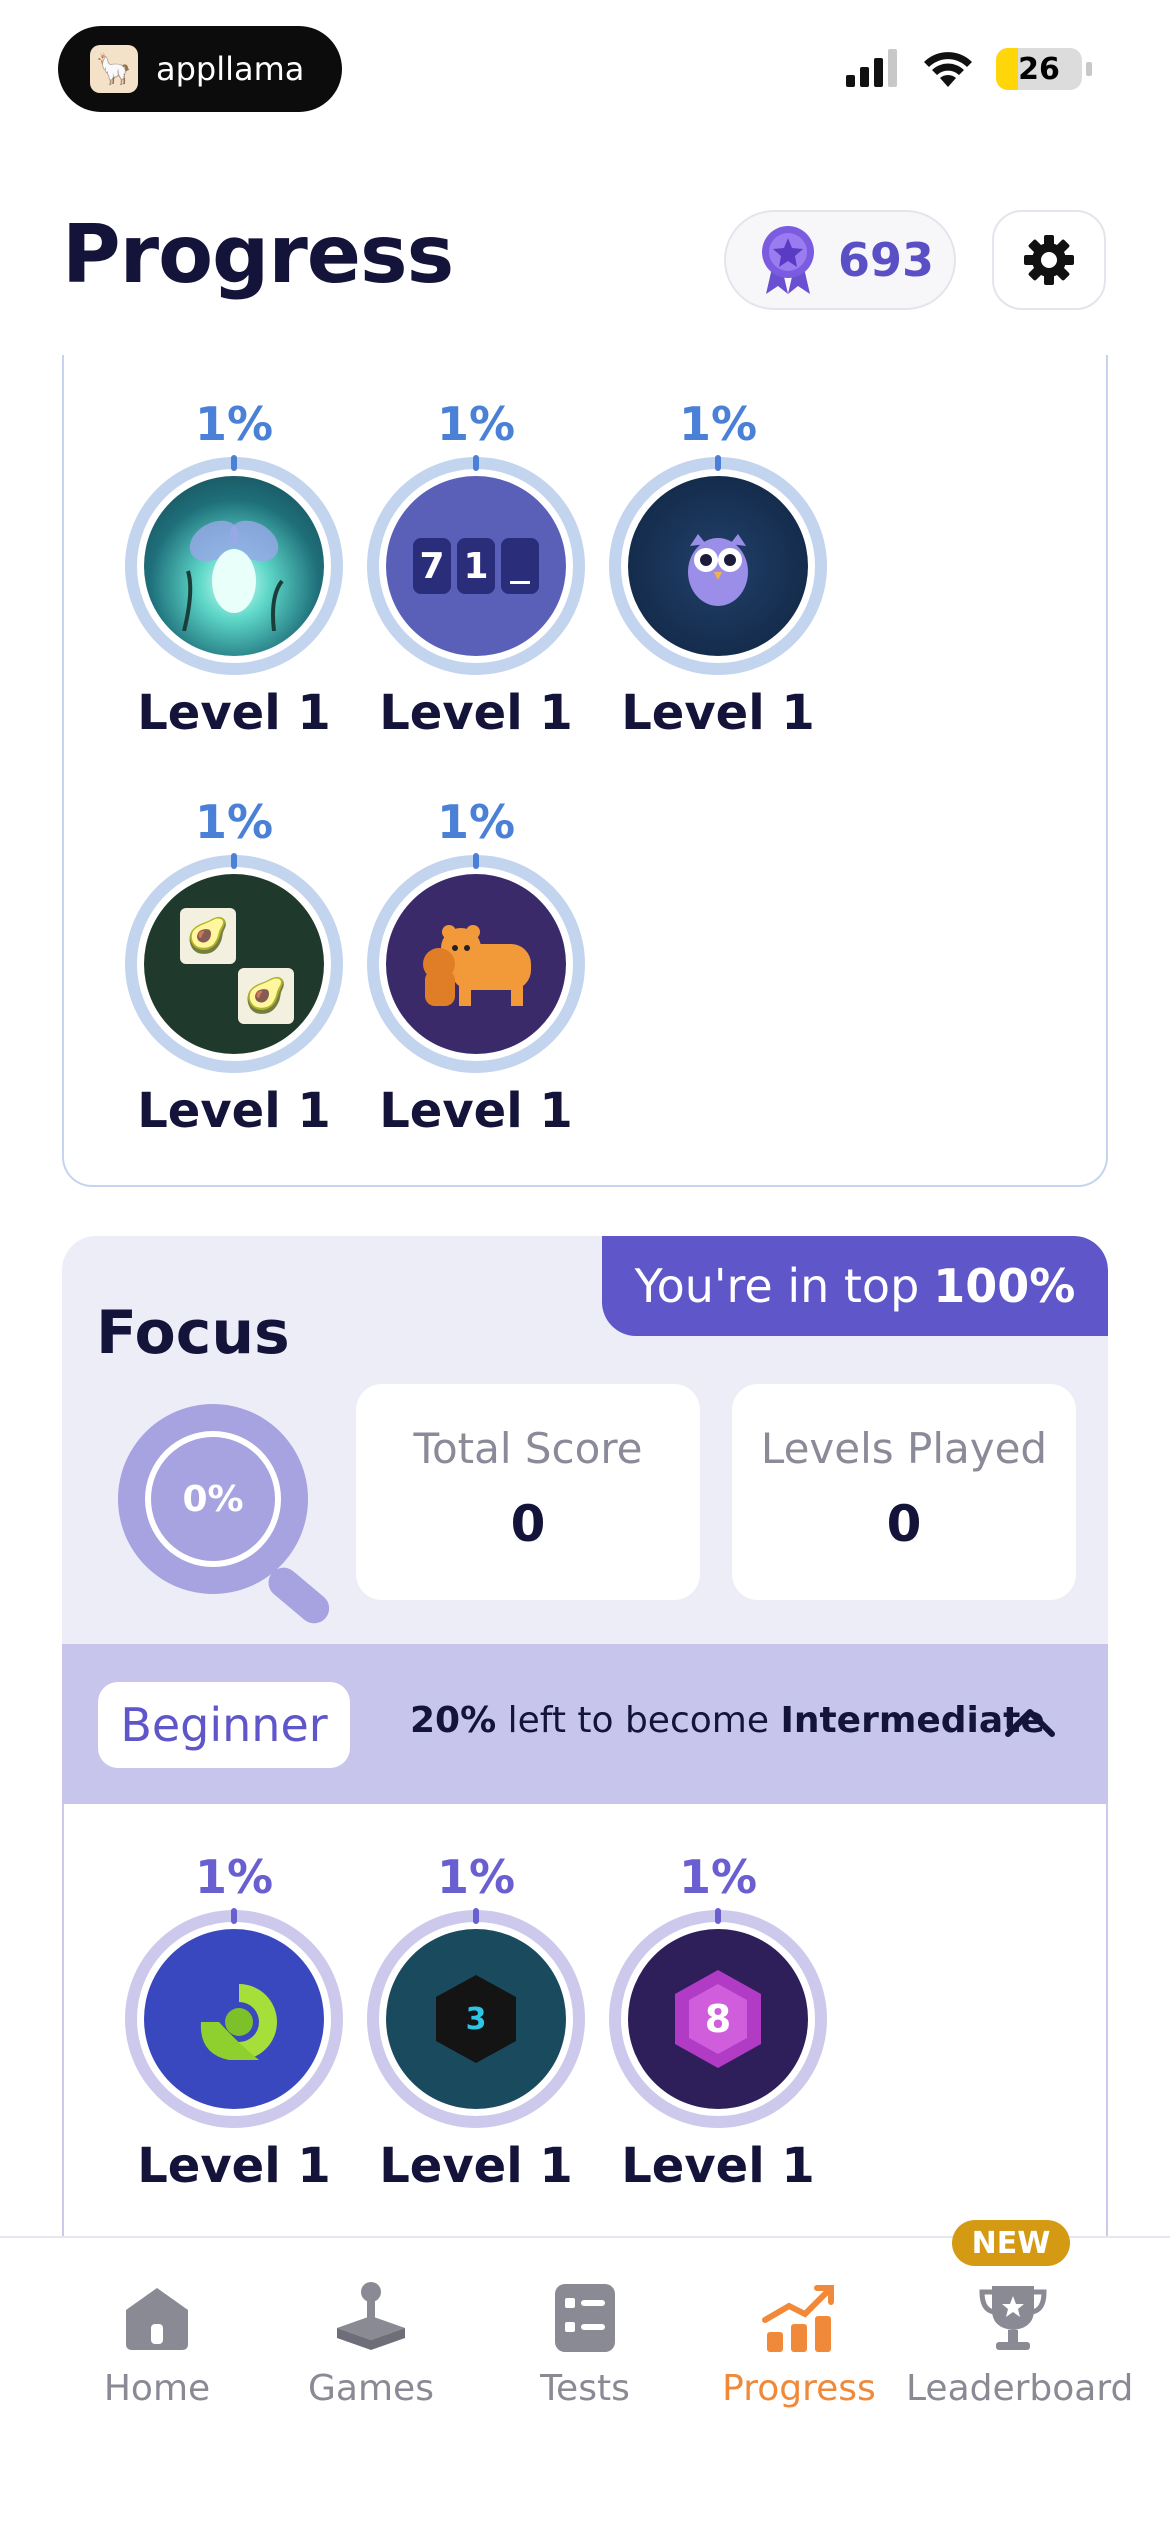  I want to click on focus-progress: 0%, so click(213, 1499).